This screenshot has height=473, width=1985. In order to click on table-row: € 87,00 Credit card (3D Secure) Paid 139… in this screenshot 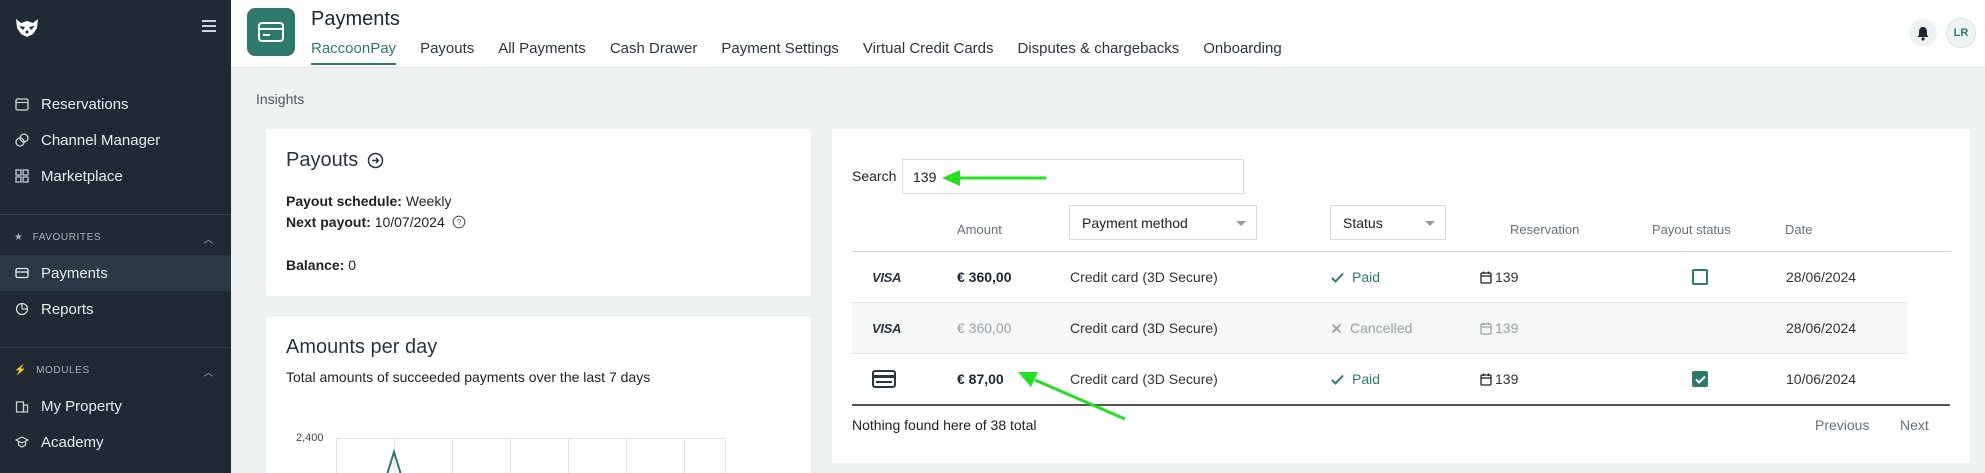, I will do `click(1379, 379)`.